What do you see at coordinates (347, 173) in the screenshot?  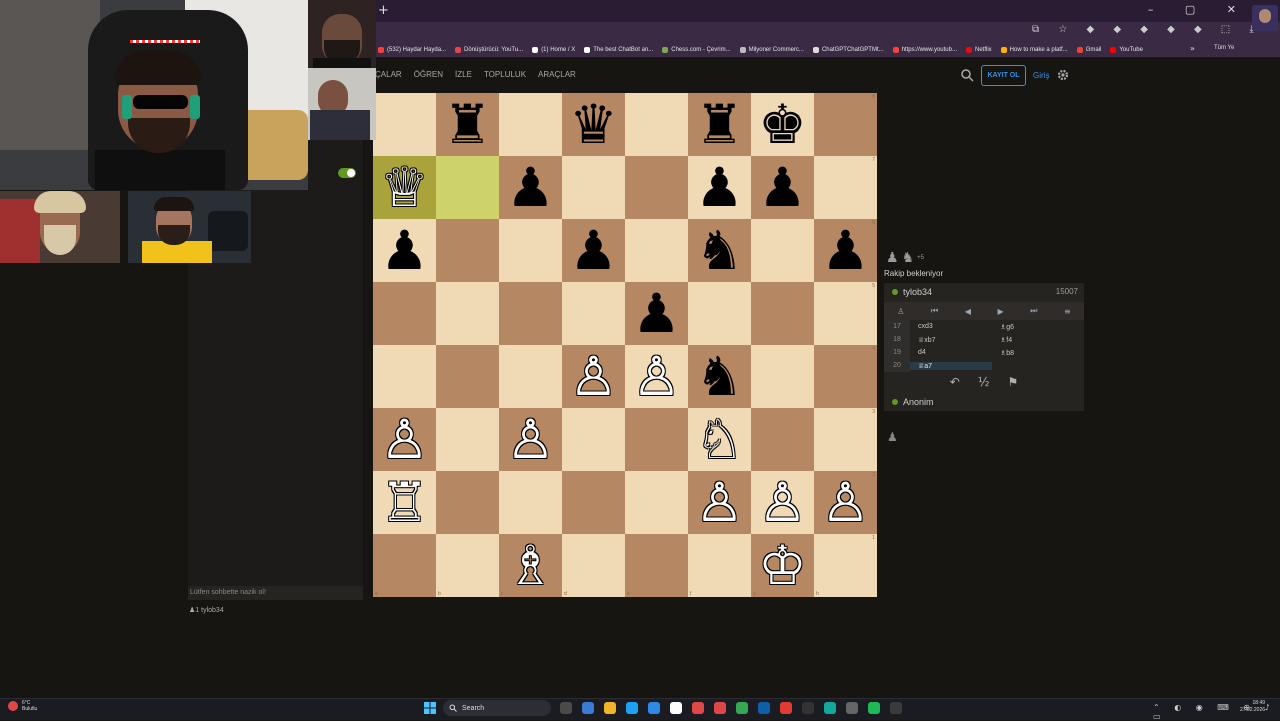 I see `chat-toggle` at bounding box center [347, 173].